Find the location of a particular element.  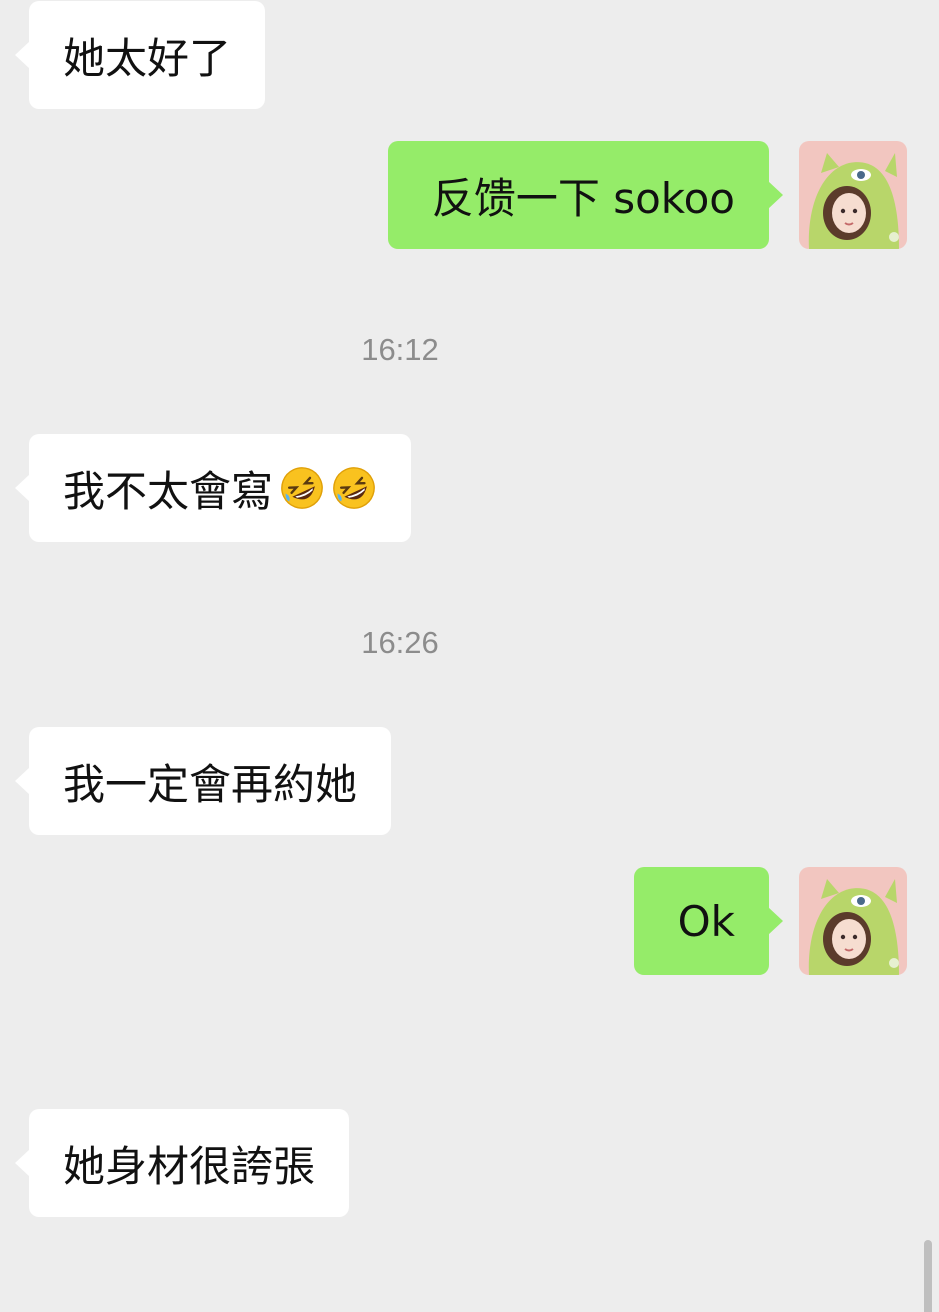

message-text: 我一定會再約她 is located at coordinates (210, 784).